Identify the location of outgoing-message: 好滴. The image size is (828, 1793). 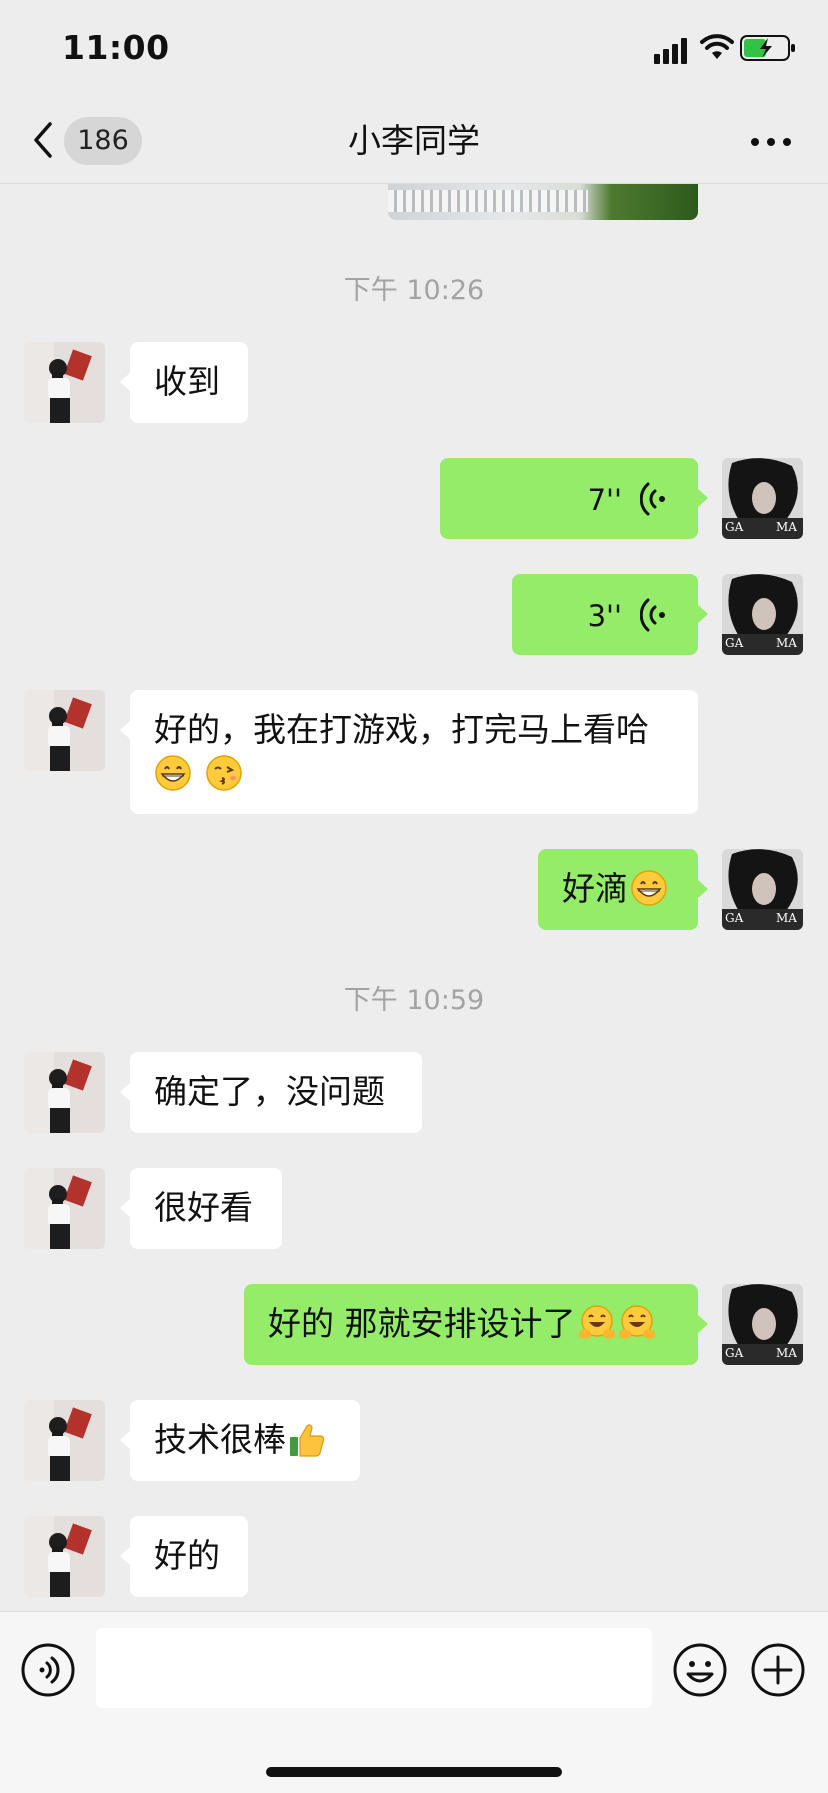
(623, 889).